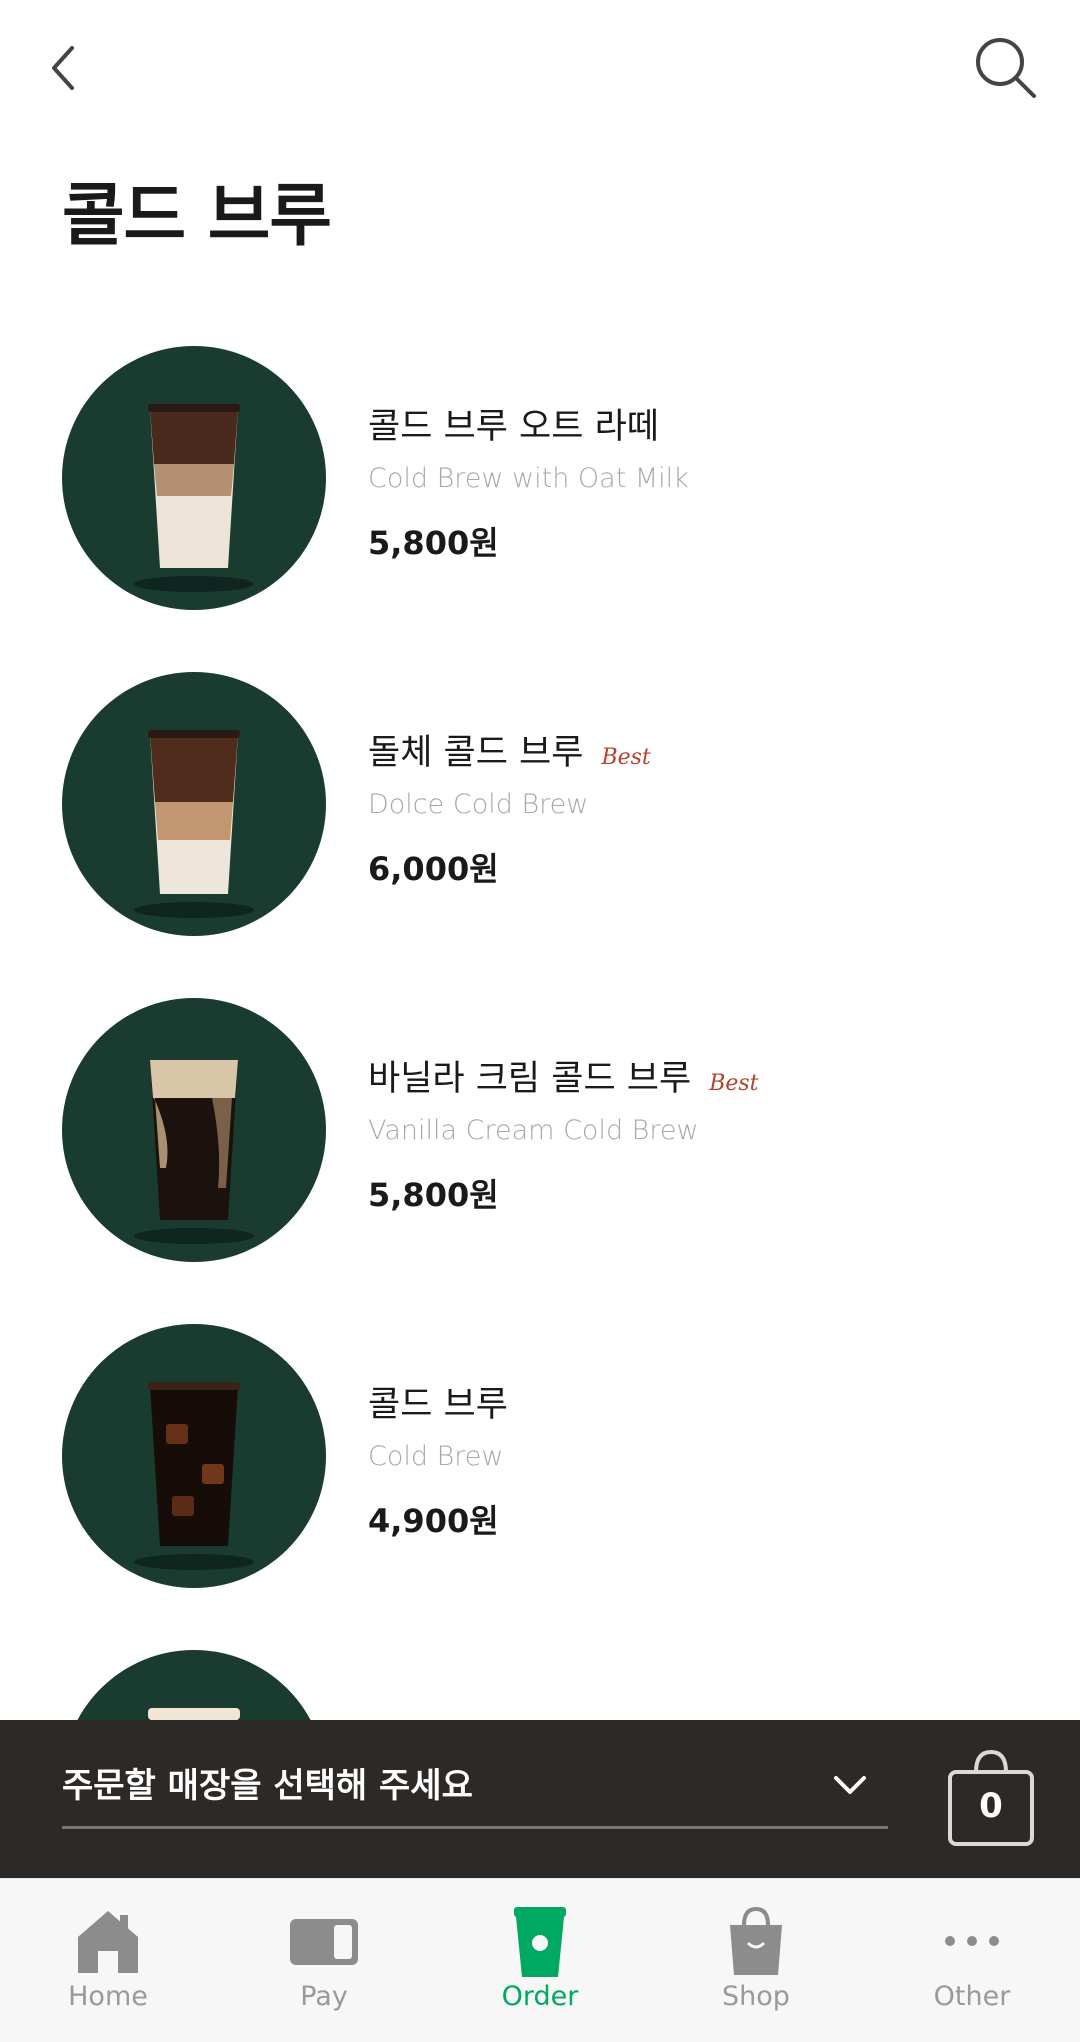 The width and height of the screenshot is (1080, 2042). What do you see at coordinates (324, 1942) in the screenshot?
I see `card-icon` at bounding box center [324, 1942].